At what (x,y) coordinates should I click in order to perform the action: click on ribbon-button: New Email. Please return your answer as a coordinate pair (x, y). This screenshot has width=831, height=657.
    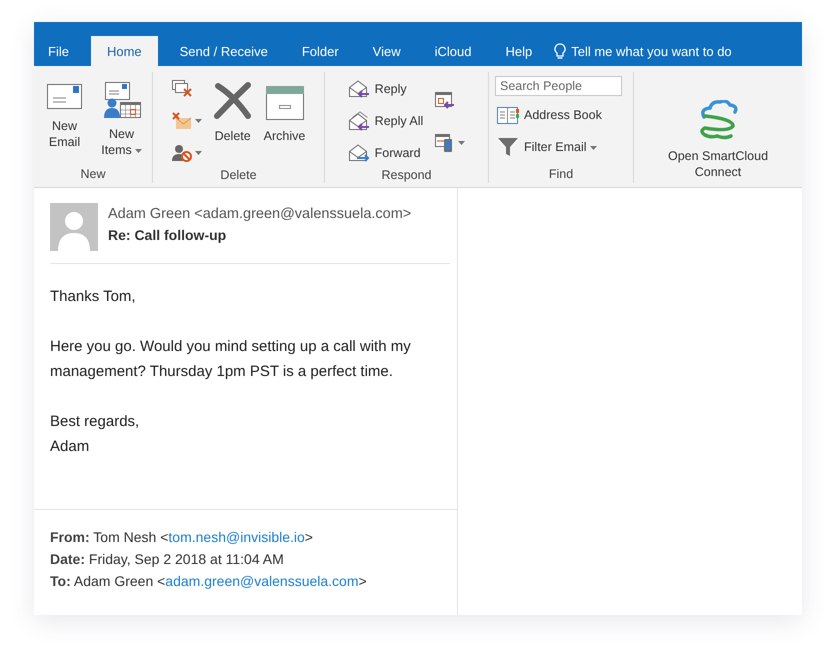
    Looking at the image, I should click on (64, 114).